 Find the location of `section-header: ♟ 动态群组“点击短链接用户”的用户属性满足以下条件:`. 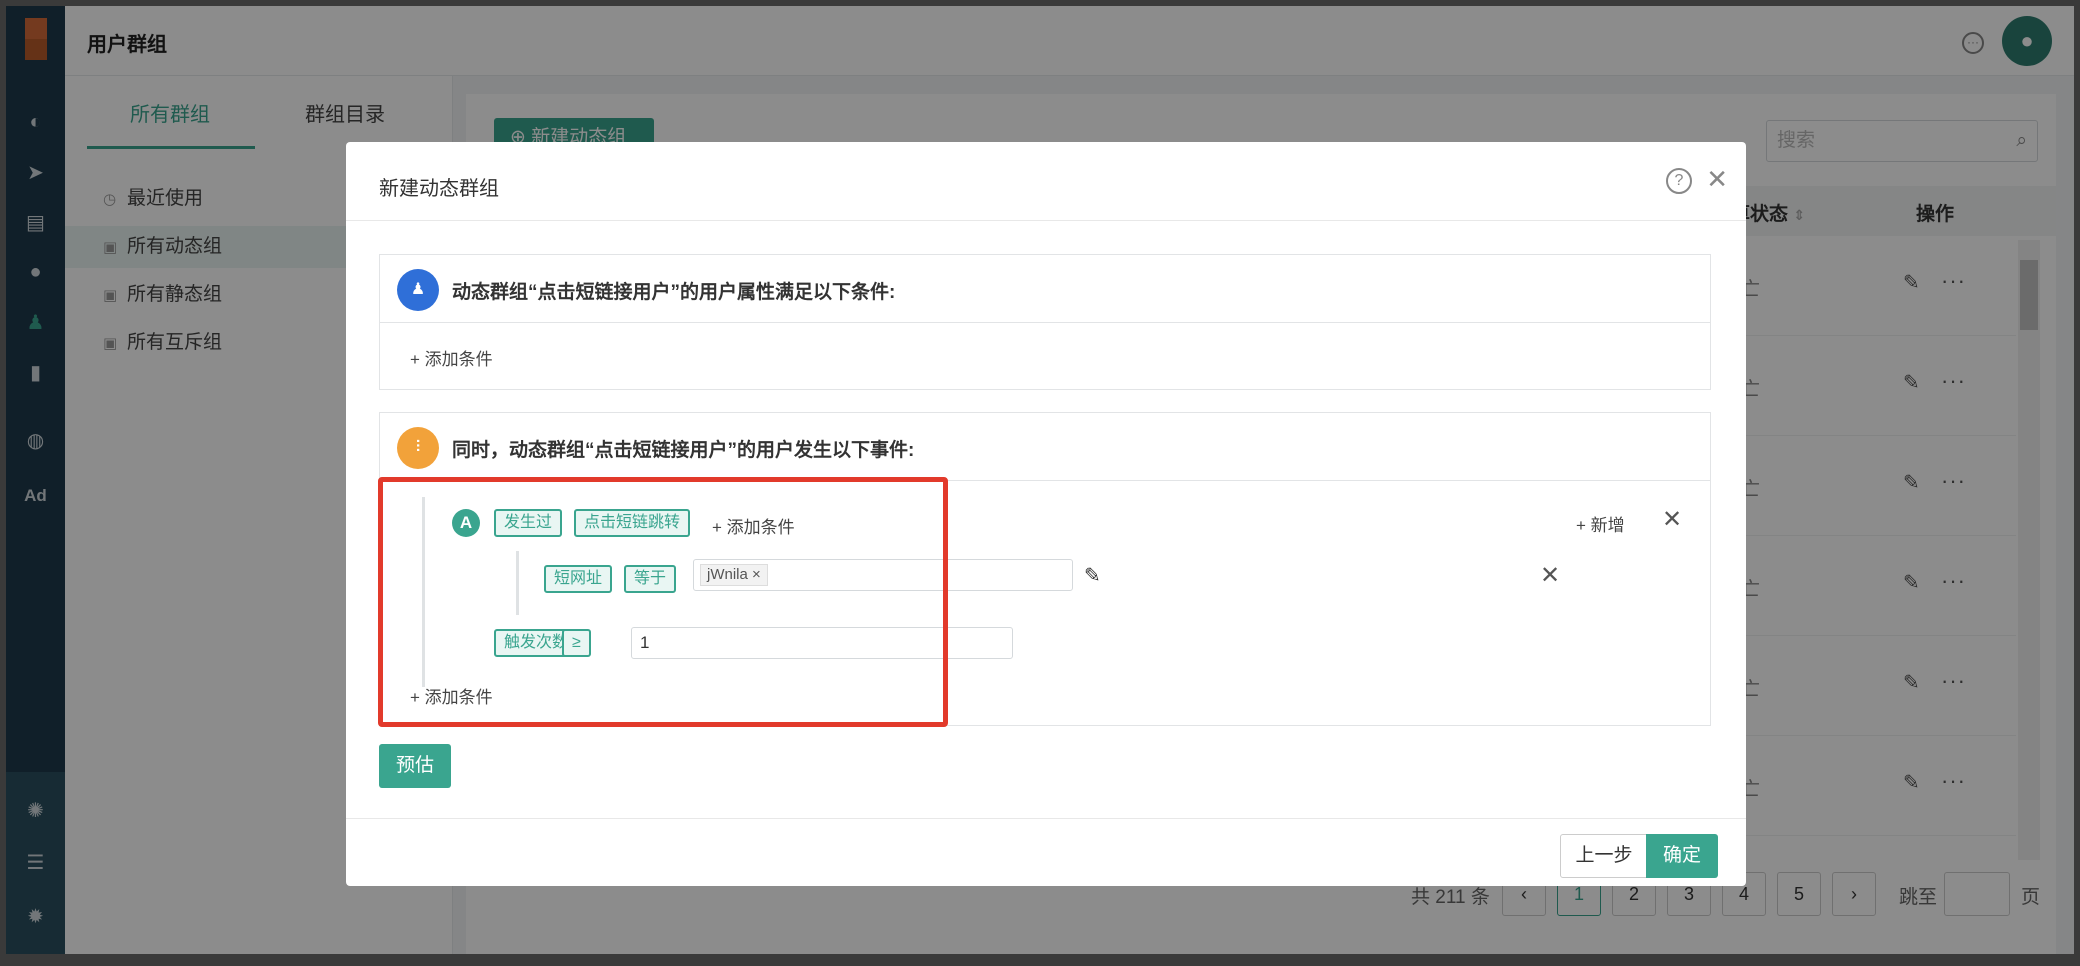

section-header: ♟ 动态群组“点击短链接用户”的用户属性满足以下条件: is located at coordinates (1045, 289).